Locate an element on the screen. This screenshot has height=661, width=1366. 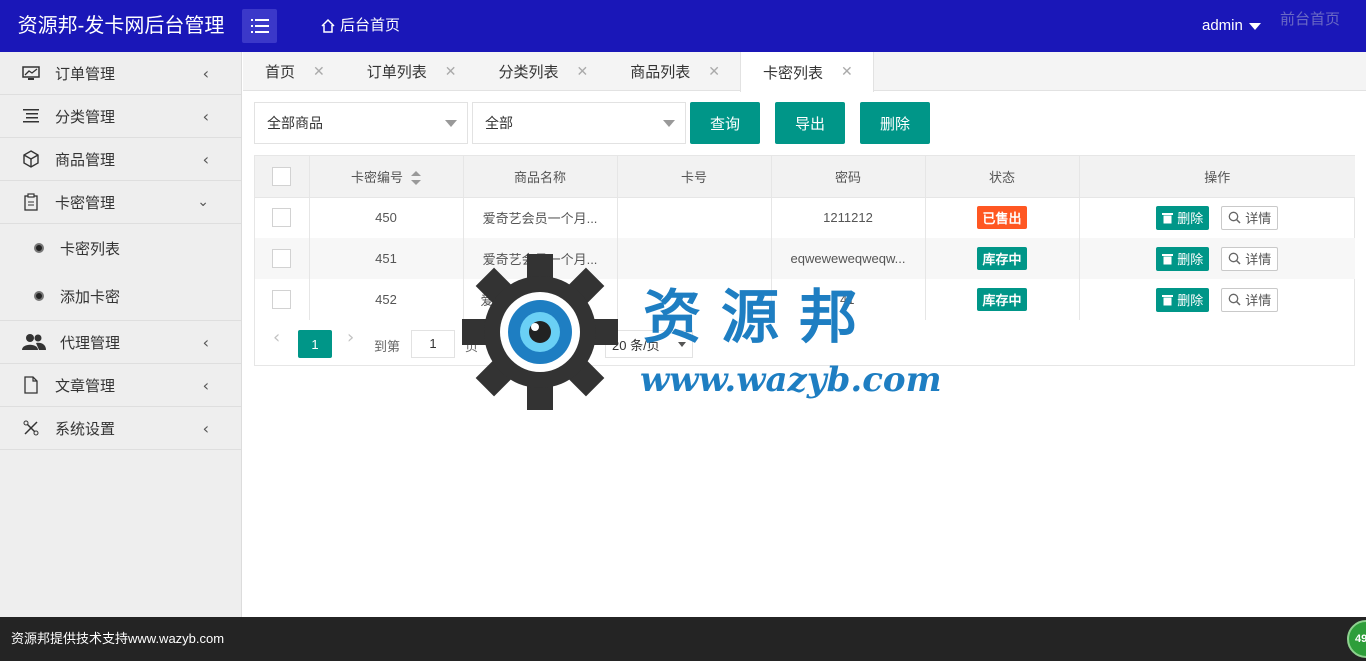
admin-home-label: 后台首页 is located at coordinates (370, 25).